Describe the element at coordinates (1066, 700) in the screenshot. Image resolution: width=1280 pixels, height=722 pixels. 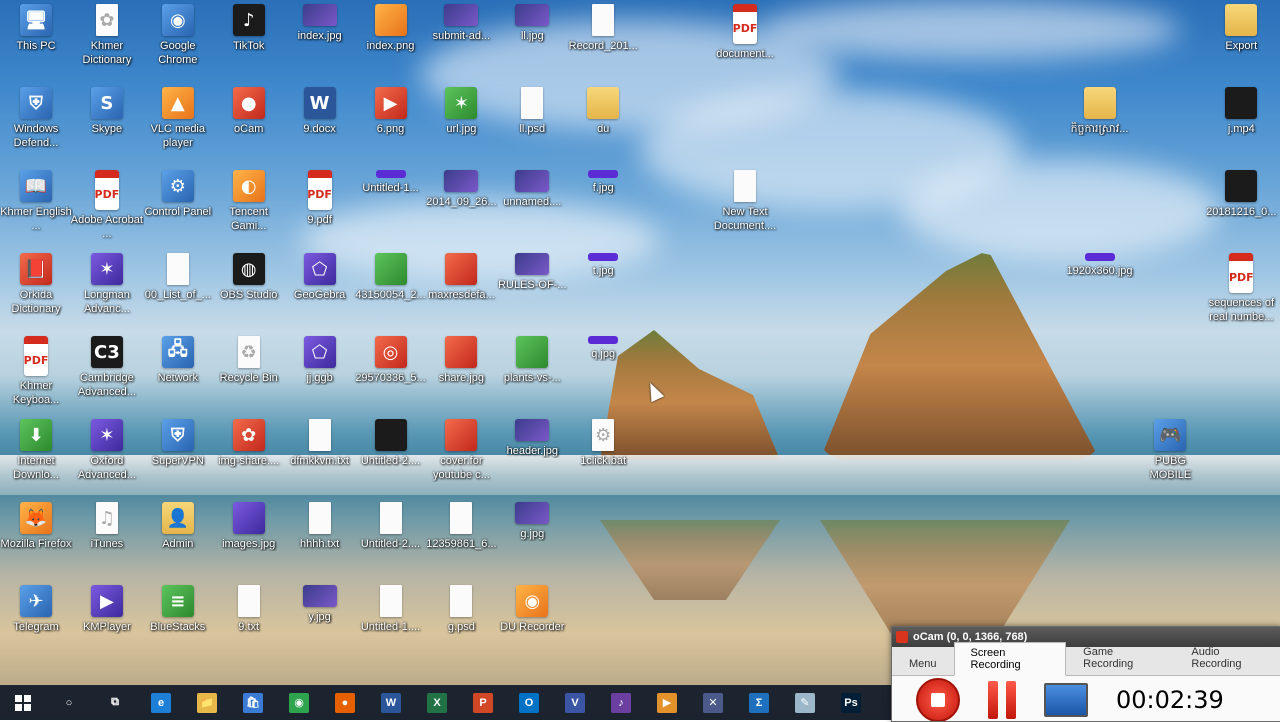
I see `screen-area-button` at that location.